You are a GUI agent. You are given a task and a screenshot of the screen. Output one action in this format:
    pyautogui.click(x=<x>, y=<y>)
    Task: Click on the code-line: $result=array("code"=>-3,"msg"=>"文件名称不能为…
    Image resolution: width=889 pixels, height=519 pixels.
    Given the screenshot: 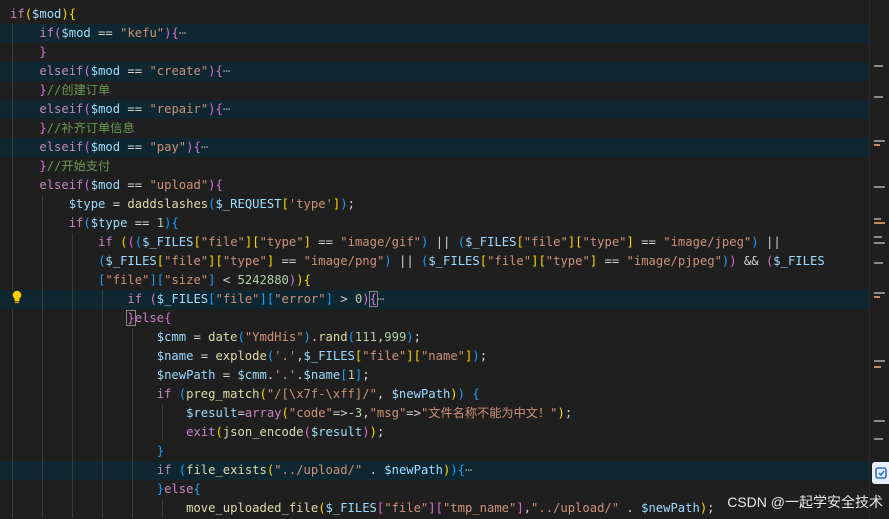 What is the action you would take?
    pyautogui.click(x=435, y=413)
    